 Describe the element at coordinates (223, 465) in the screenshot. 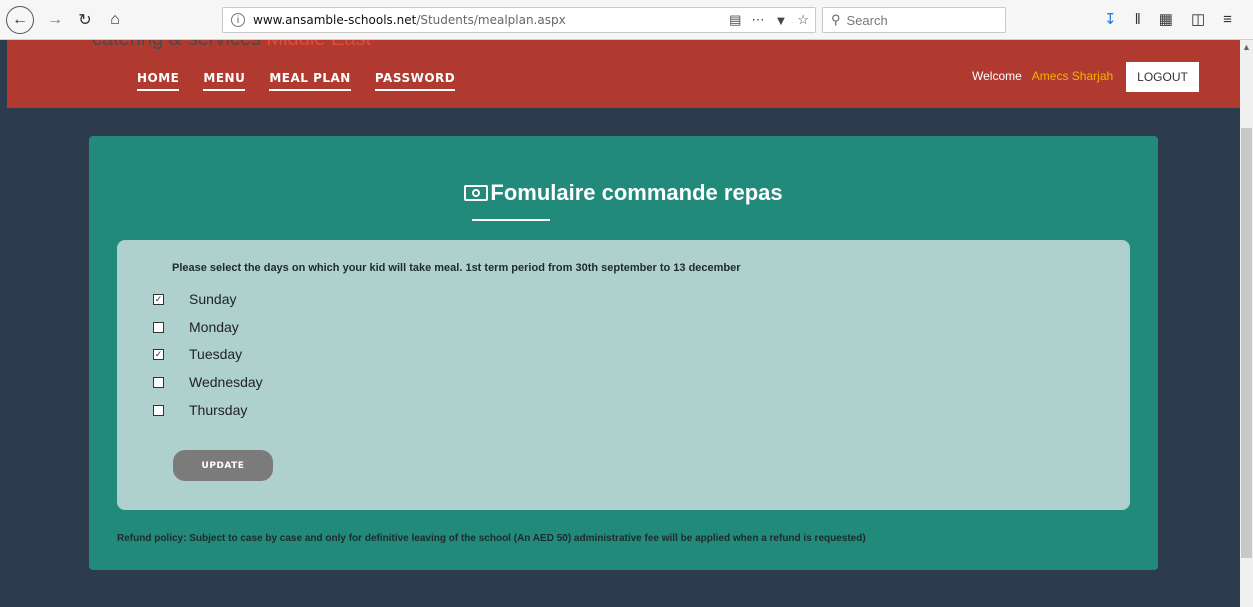

I see `update-button: UPDATE` at that location.